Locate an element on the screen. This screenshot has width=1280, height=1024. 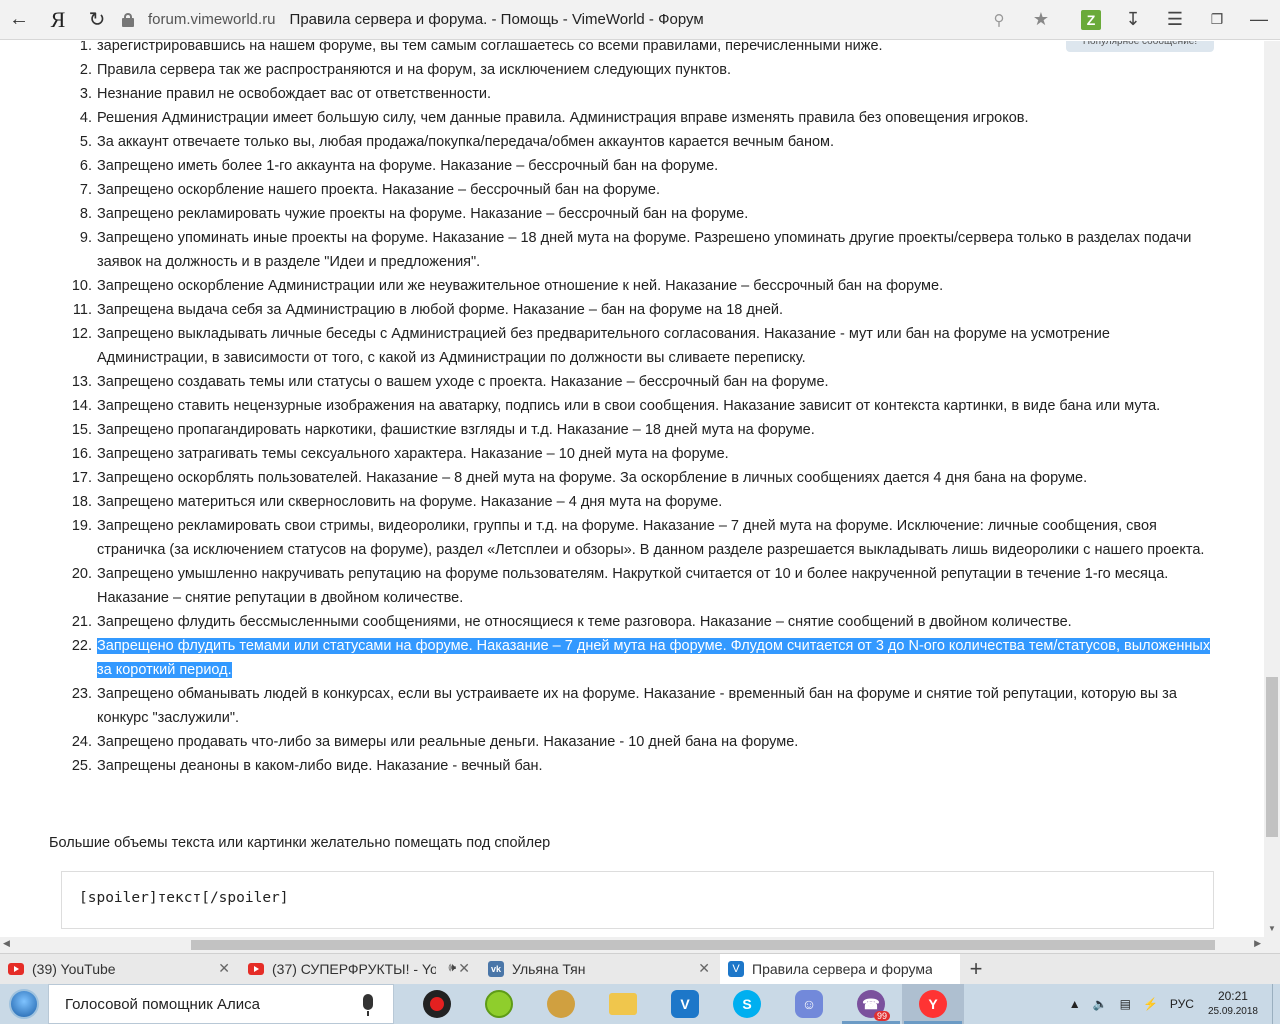
rule-number: 10. is located at coordinates (81, 286).